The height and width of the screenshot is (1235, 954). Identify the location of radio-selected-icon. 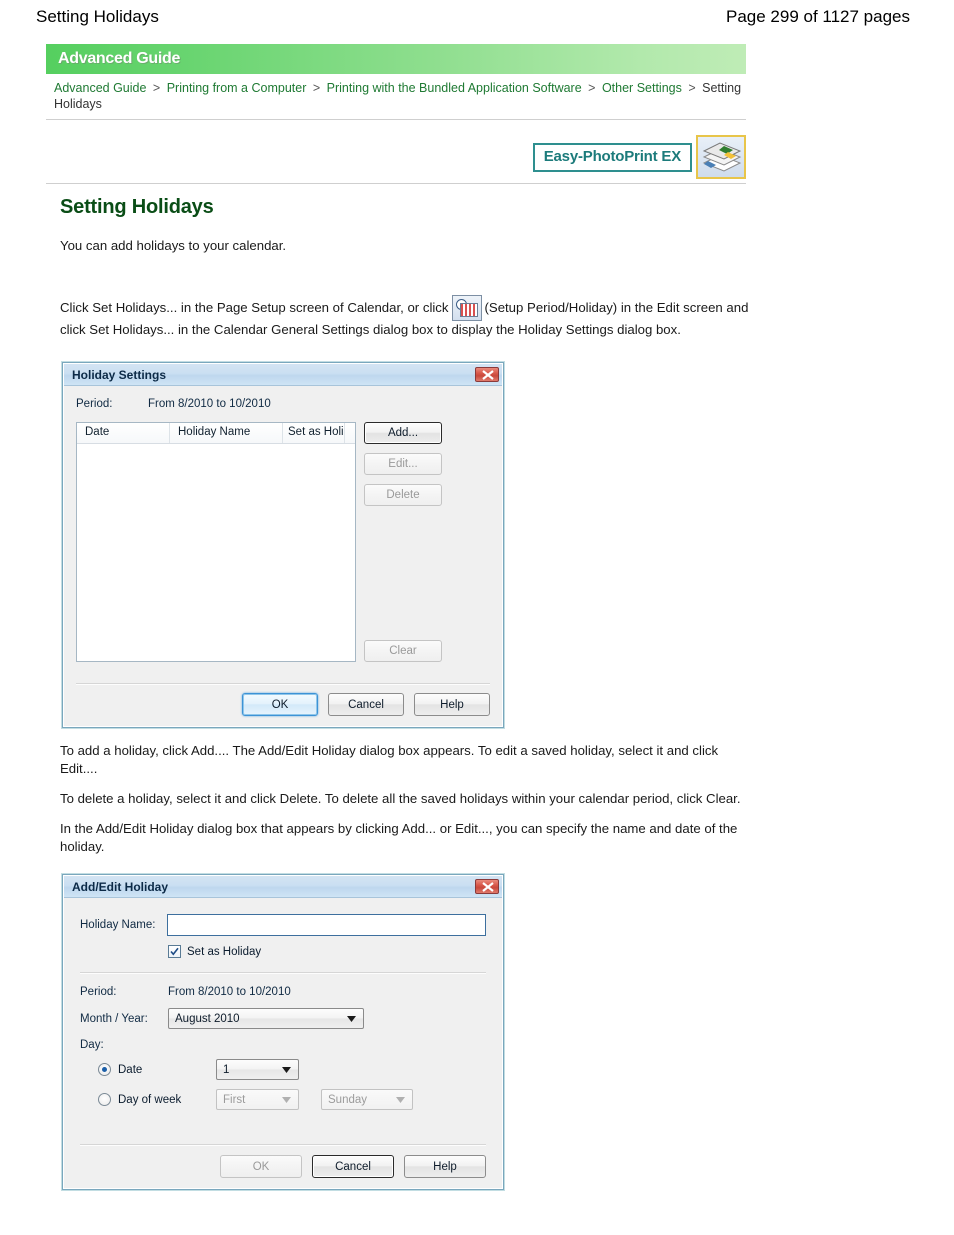
(104, 1069).